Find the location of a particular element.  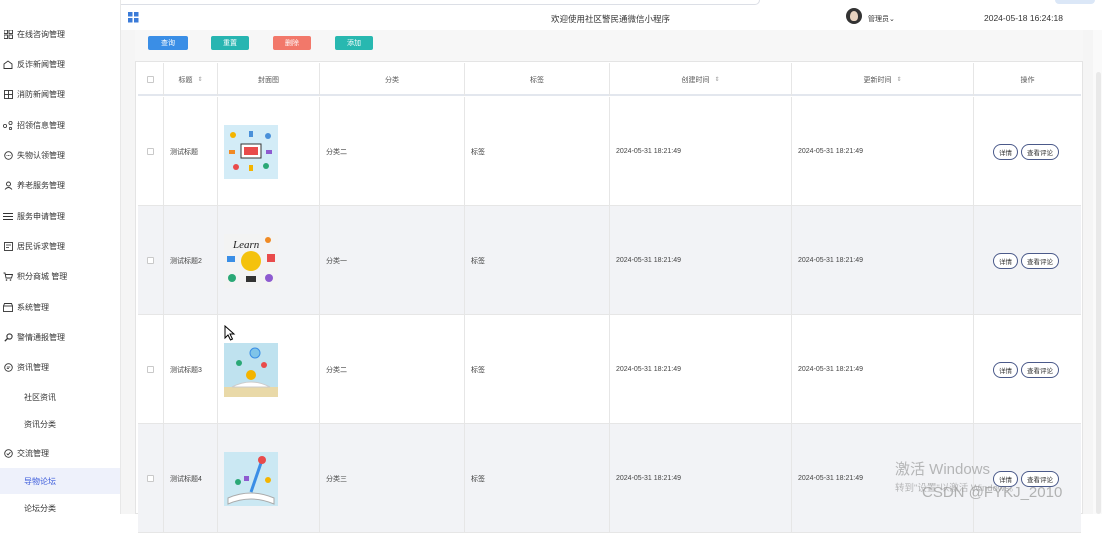

csdn-watermark: CSDN @FYKJ_2010 is located at coordinates (992, 492).